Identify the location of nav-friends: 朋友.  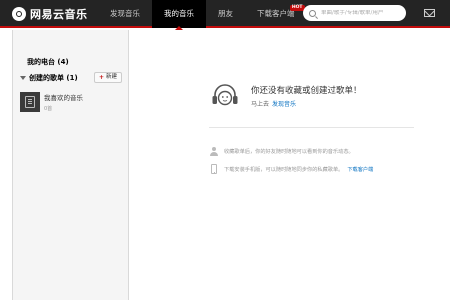
(225, 14).